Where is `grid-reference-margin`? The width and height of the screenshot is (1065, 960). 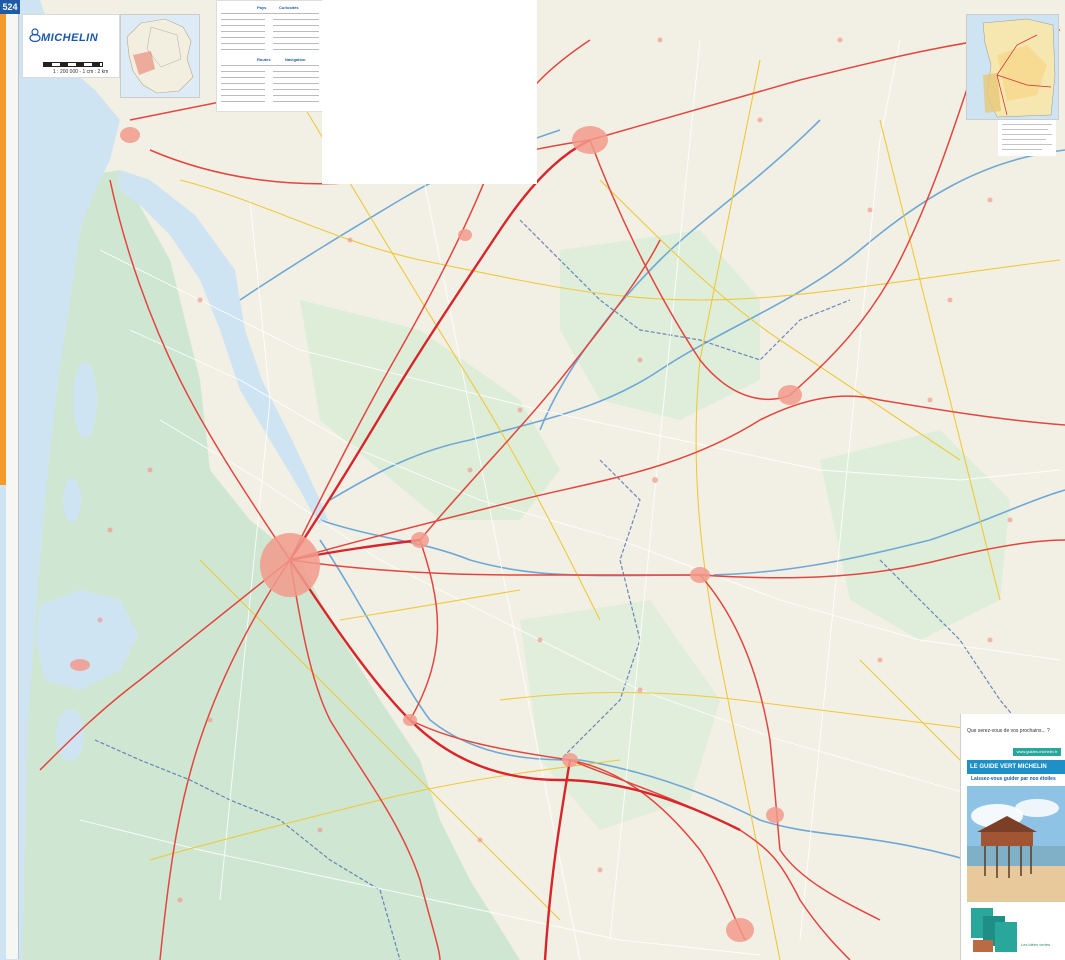 grid-reference-margin is located at coordinates (12, 486).